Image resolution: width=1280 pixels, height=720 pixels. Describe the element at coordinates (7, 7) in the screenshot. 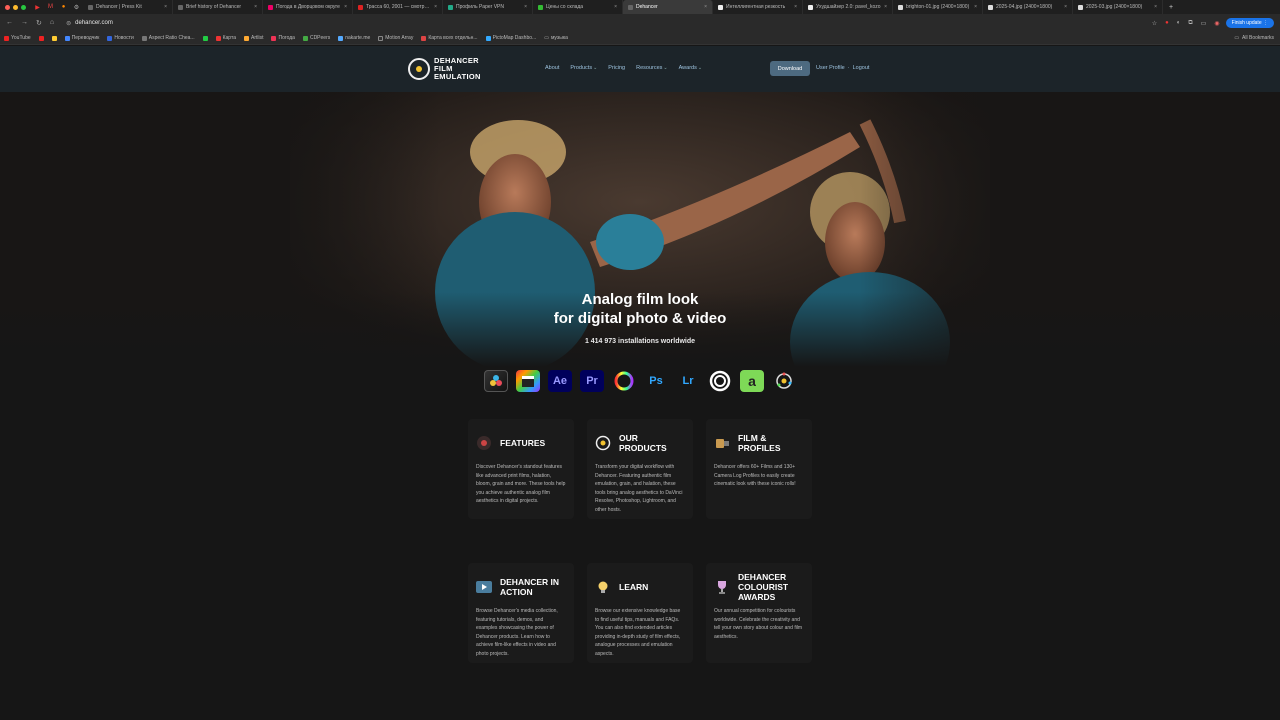

I see `close-window-button` at that location.